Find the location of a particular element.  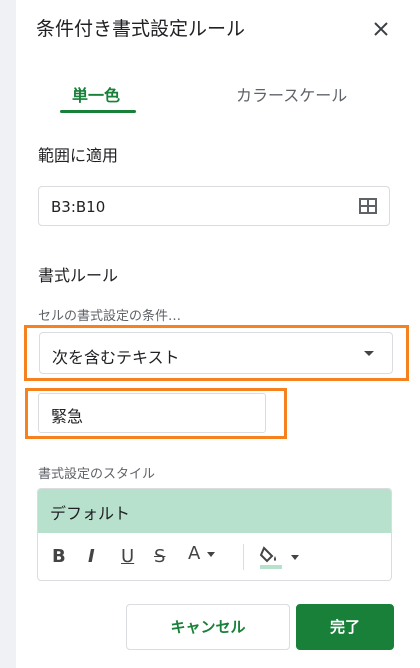

range-heading: 範囲に適用 is located at coordinates (78, 155).